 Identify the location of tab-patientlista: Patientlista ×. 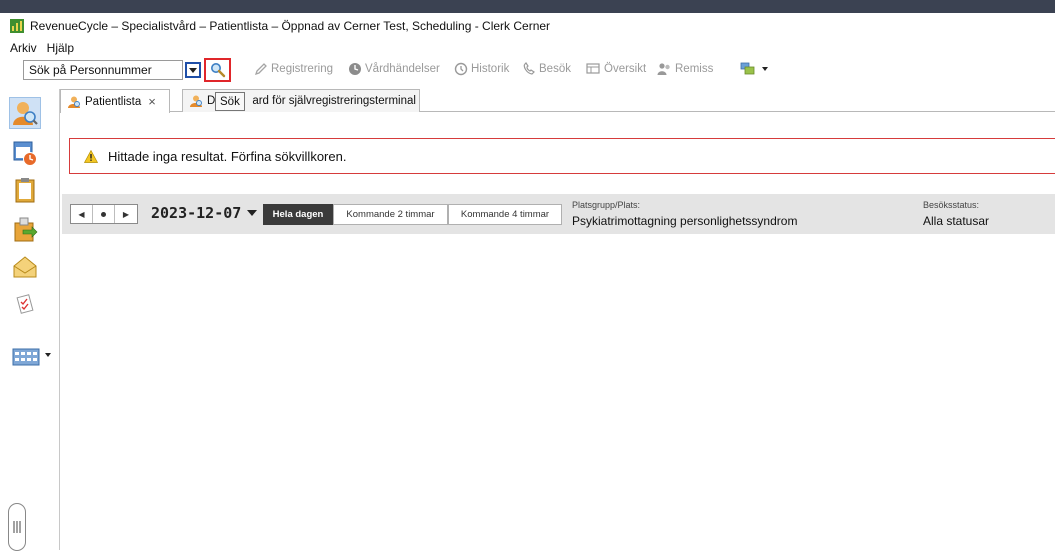
(115, 101).